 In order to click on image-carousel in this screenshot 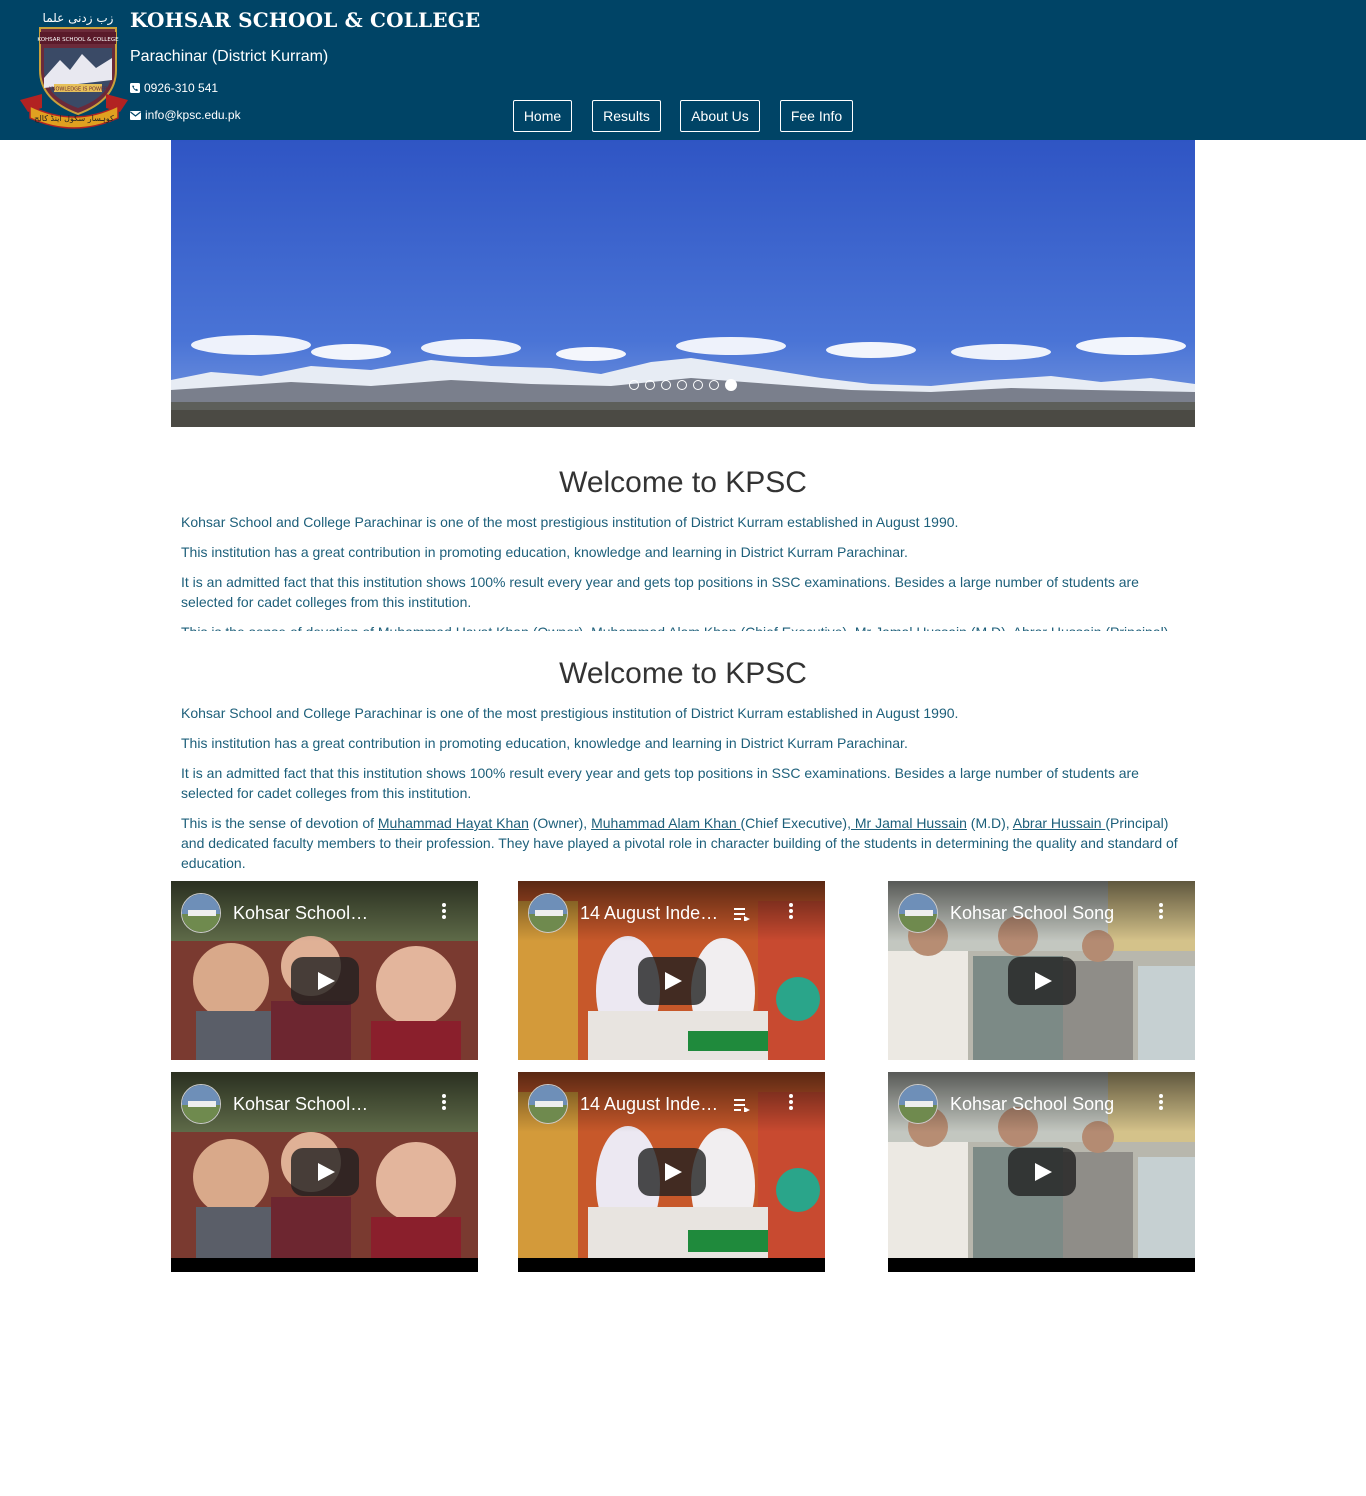, I will do `click(683, 283)`.